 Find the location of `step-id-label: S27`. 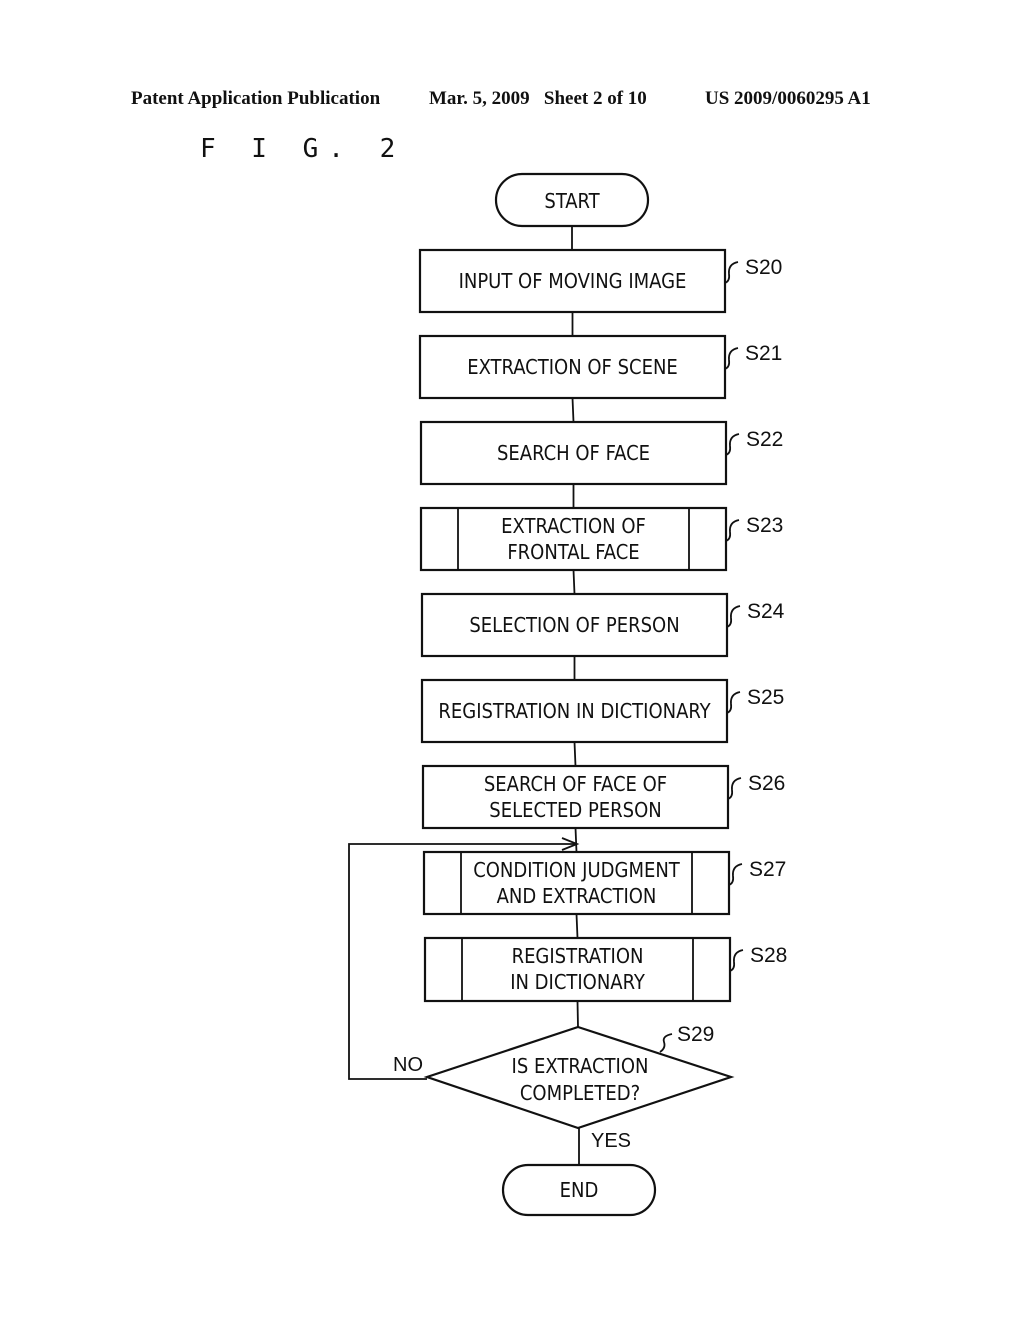

step-id-label: S27 is located at coordinates (767, 869).